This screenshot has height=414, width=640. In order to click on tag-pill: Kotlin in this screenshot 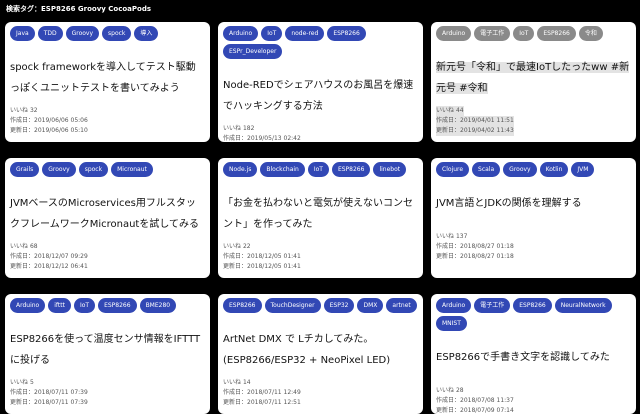, I will do `click(554, 169)`.